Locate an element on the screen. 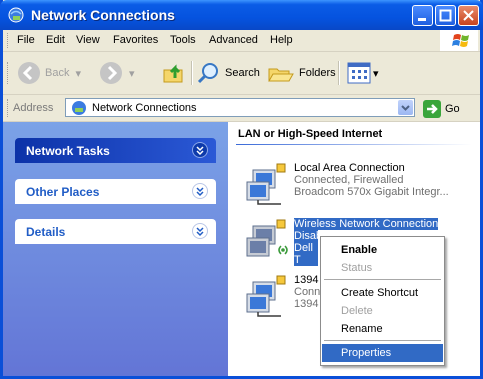 The height and width of the screenshot is (379, 483). menu-item-label: Create Shortcut is located at coordinates (380, 293).